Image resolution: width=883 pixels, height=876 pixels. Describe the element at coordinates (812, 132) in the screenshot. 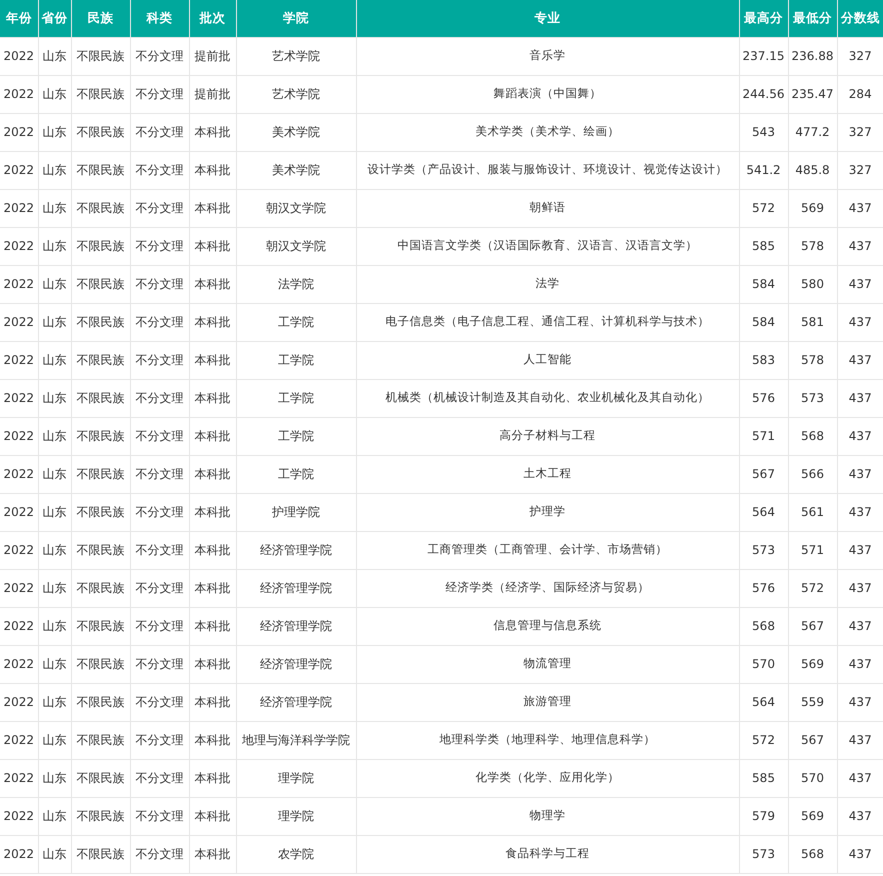

I see `table-cell: 477.2` at that location.